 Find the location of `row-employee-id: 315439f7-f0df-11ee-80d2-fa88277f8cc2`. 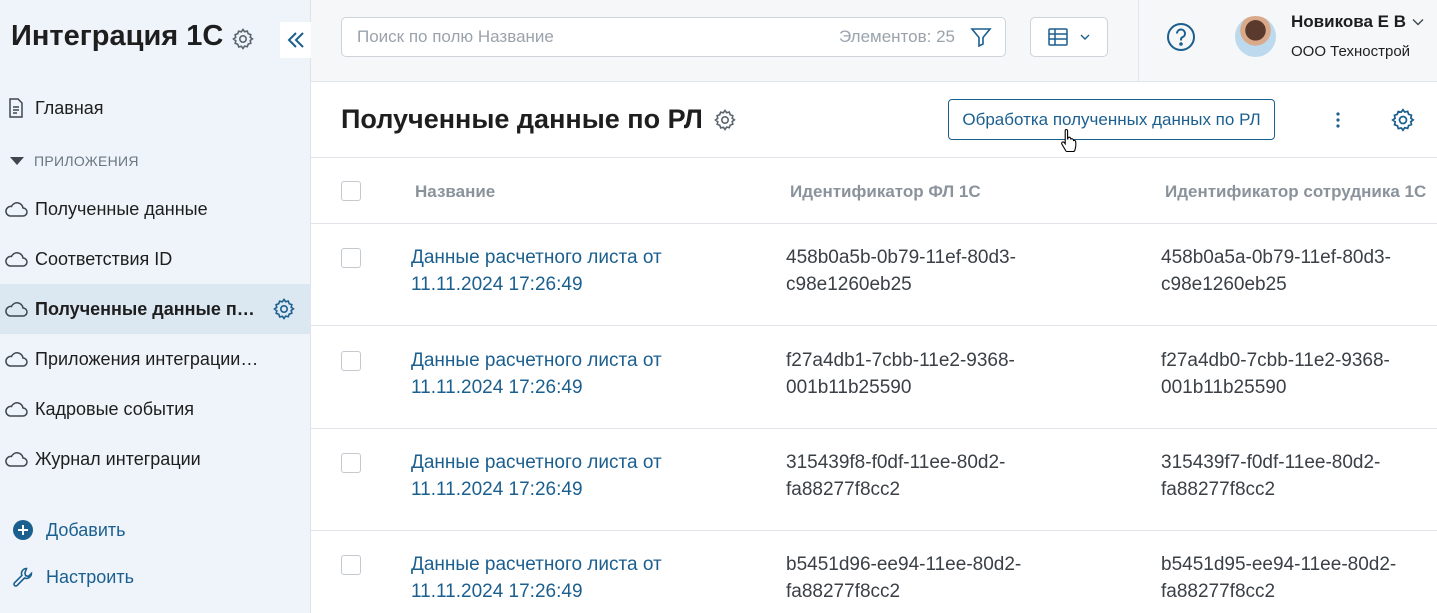

row-employee-id: 315439f7-f0df-11ee-80d2-fa88277f8cc2 is located at coordinates (1271, 476).